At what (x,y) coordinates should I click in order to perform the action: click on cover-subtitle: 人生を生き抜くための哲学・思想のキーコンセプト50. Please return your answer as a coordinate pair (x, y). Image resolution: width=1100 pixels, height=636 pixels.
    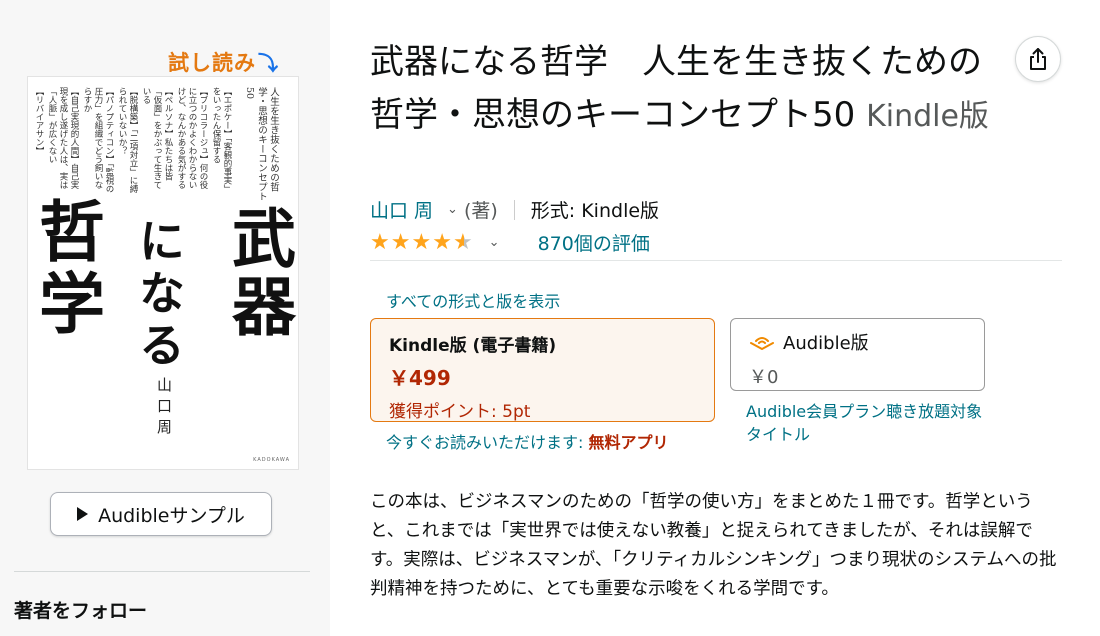
    Looking at the image, I should click on (261, 144).